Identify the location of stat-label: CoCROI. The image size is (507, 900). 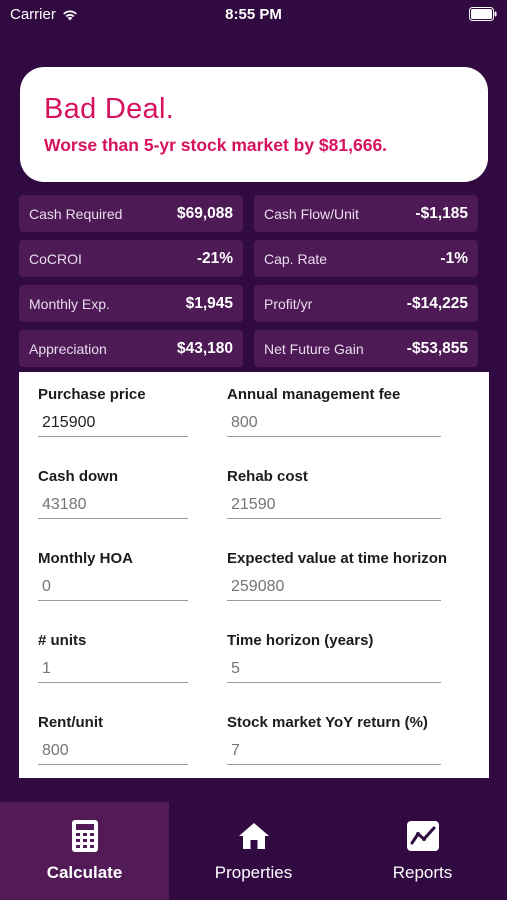
(55, 258).